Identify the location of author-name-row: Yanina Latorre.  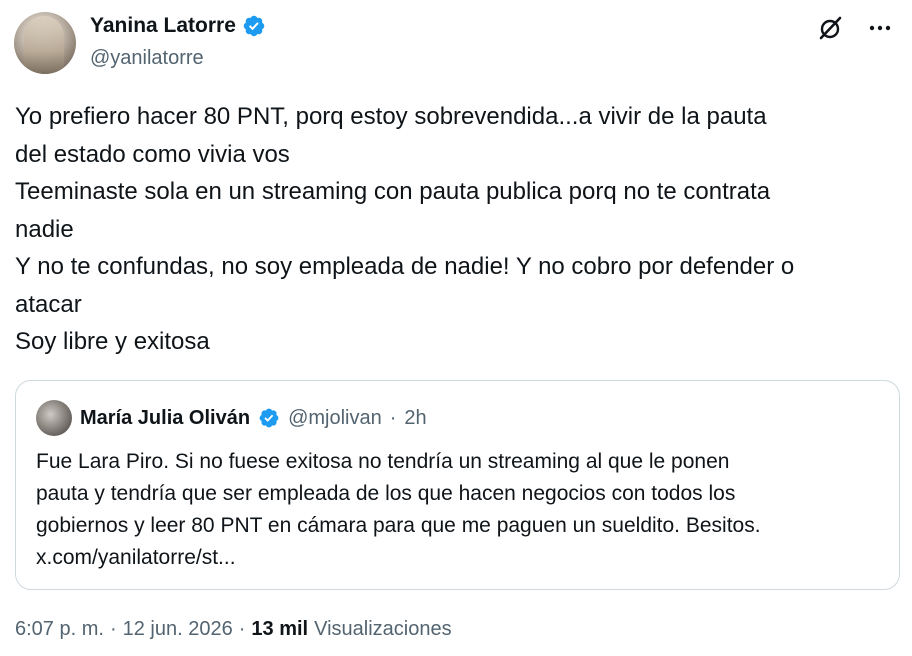
(178, 26).